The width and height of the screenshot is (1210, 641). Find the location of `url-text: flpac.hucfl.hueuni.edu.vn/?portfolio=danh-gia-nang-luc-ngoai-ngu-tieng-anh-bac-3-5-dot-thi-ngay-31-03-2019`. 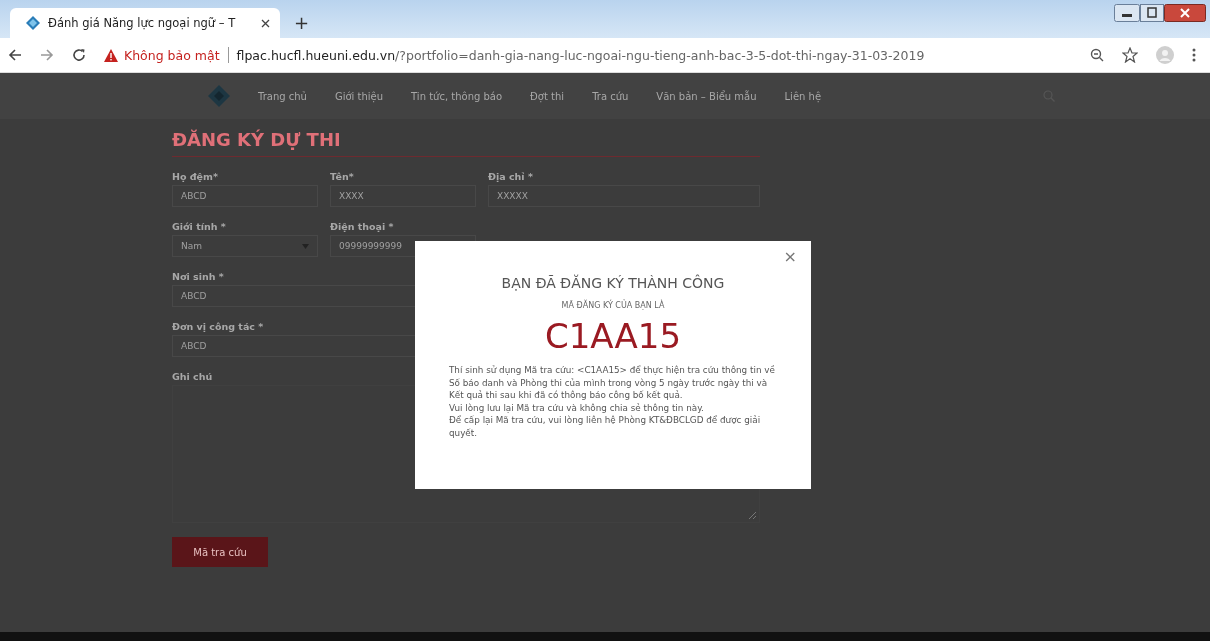

url-text: flpac.hucfl.hueuni.edu.vn/?portfolio=danh-gia-nang-luc-ngoai-ngu-tieng-anh-bac-3-5-dot-thi-ngay-31-03-2019 is located at coordinates (580, 55).